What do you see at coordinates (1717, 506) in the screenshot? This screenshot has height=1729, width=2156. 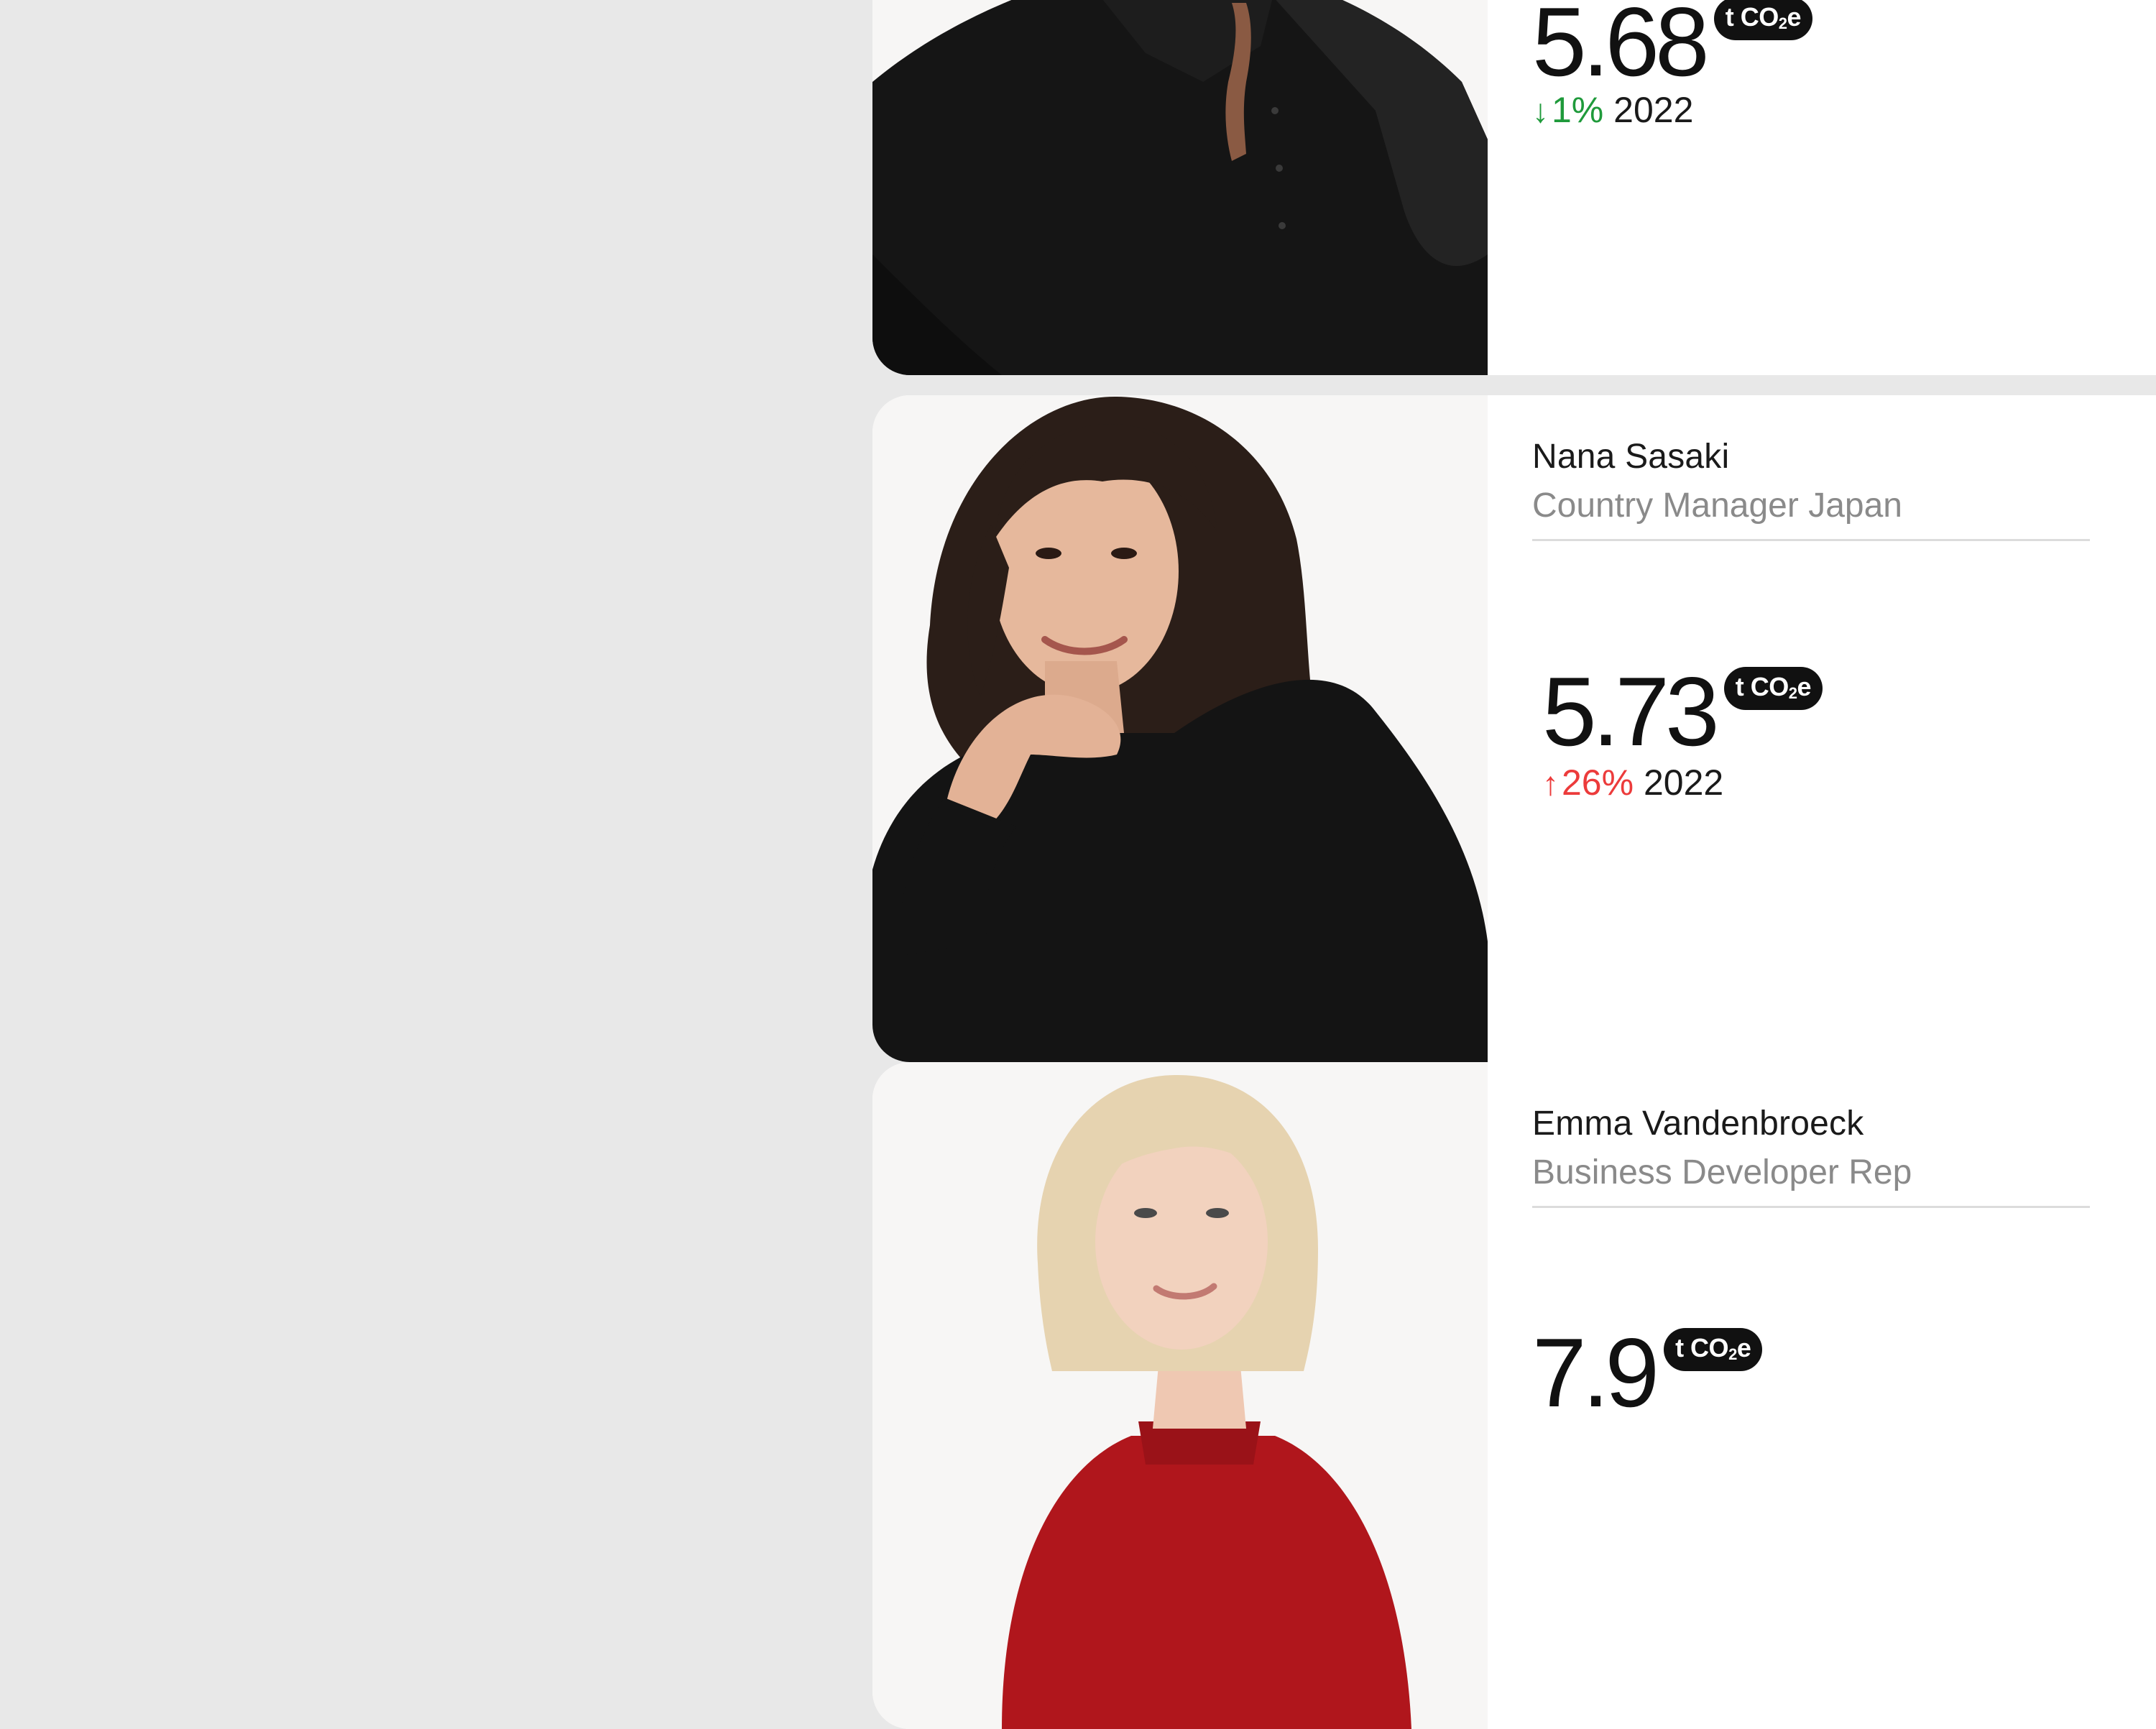 I see `employee-role: Country Manager Japan` at bounding box center [1717, 506].